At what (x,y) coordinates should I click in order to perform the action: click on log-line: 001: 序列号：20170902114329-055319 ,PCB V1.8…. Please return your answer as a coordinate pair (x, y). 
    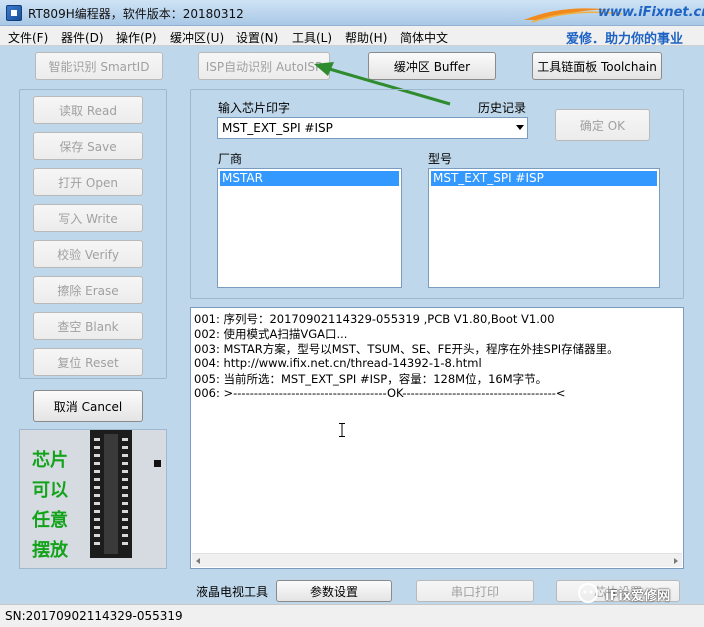
    Looking at the image, I should click on (374, 319).